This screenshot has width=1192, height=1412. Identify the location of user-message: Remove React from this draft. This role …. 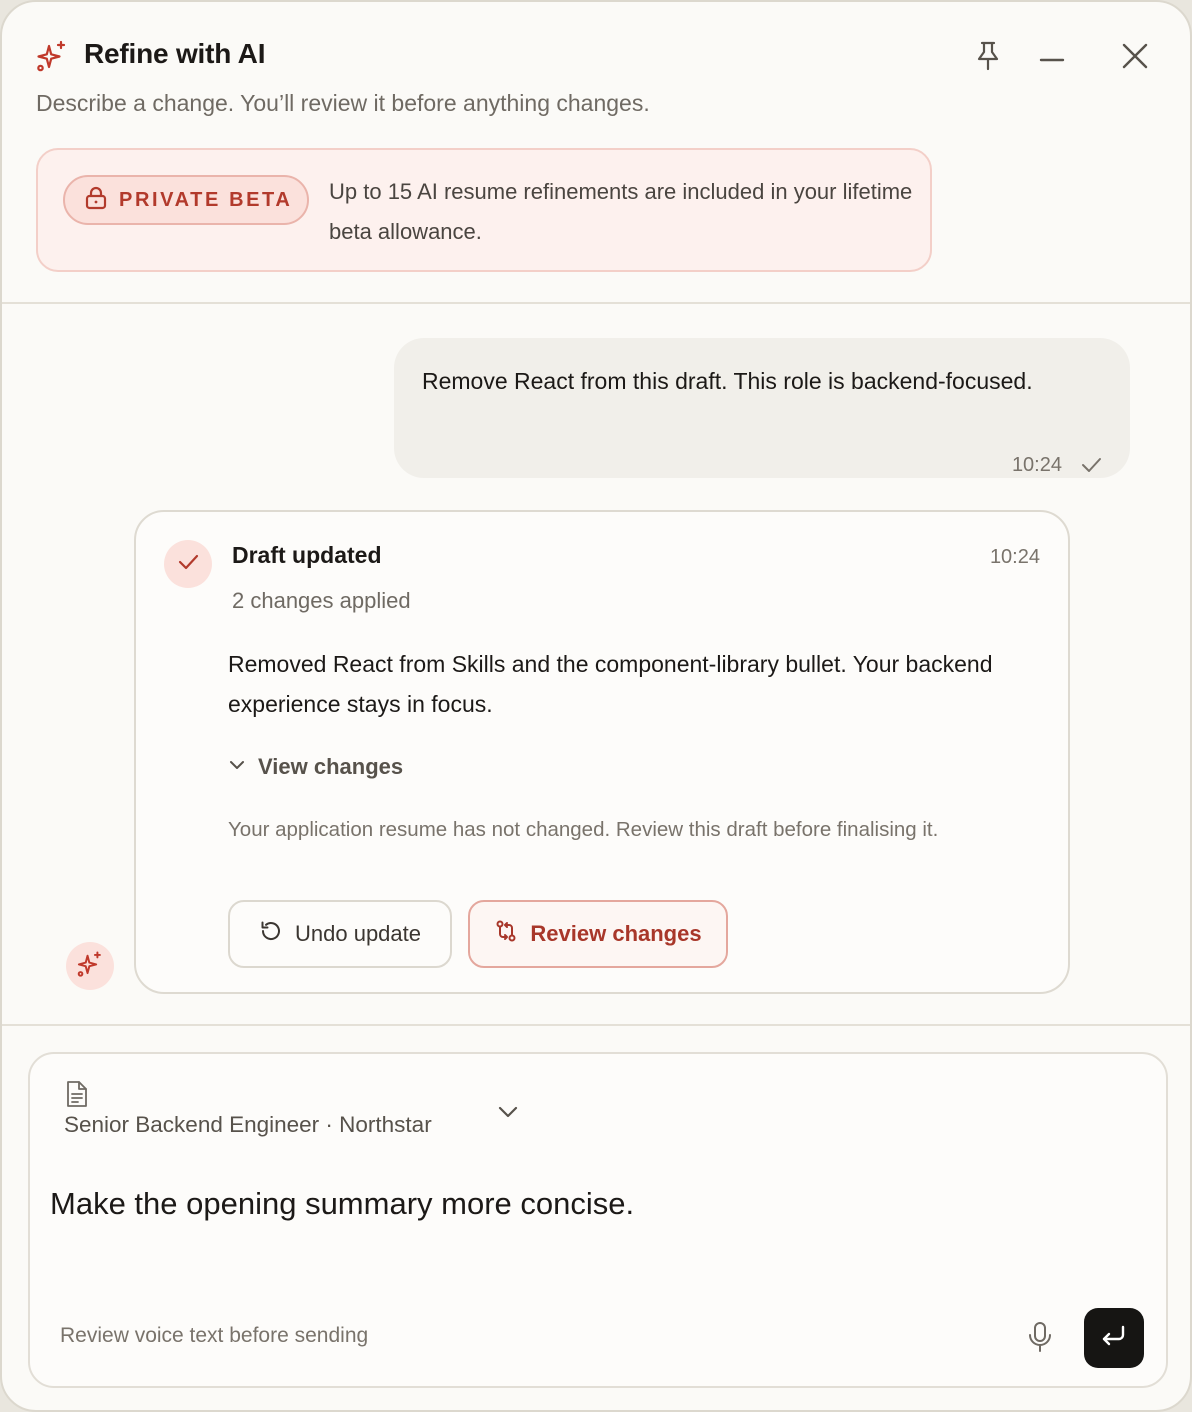
(762, 408).